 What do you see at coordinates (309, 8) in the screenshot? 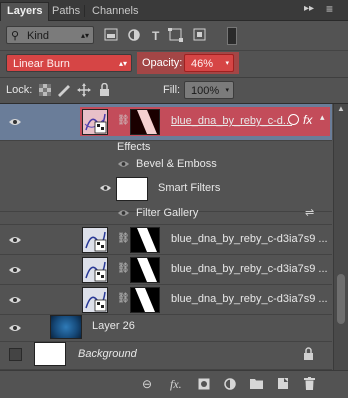
I see `collapse-icon: ▸▸` at bounding box center [309, 8].